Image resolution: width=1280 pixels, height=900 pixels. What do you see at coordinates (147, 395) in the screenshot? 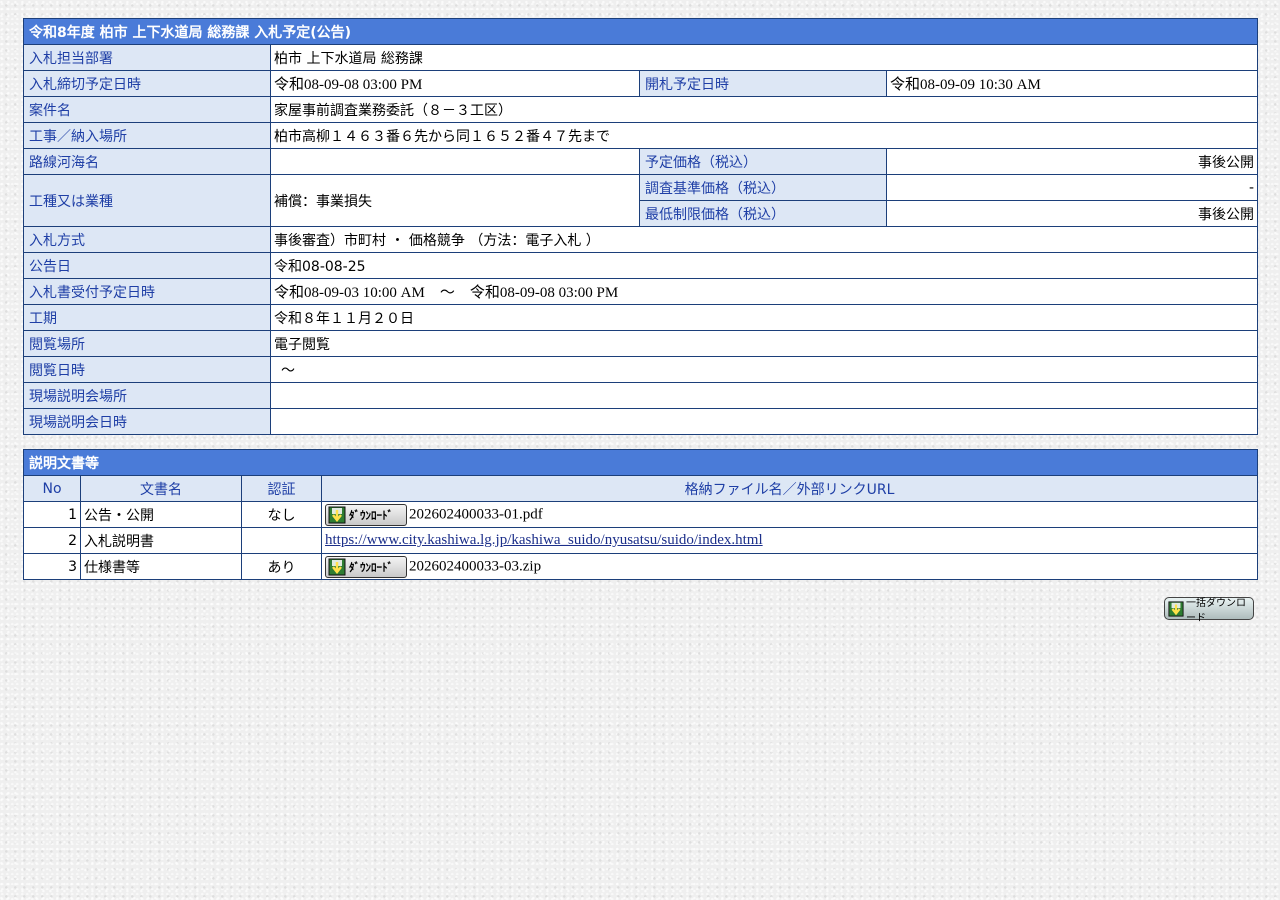
I see `brief-place-label: 現場説明会場所` at bounding box center [147, 395].